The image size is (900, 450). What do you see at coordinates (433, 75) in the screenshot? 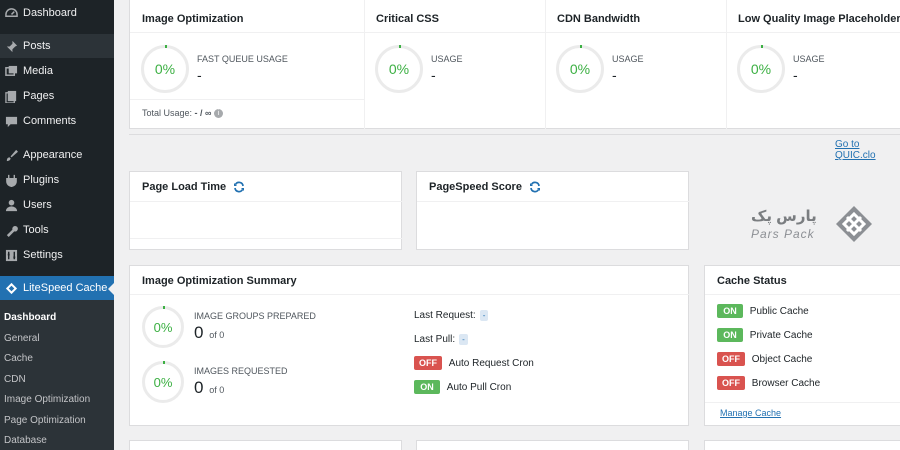
I see `critical-css-usage-value: -` at bounding box center [433, 75].